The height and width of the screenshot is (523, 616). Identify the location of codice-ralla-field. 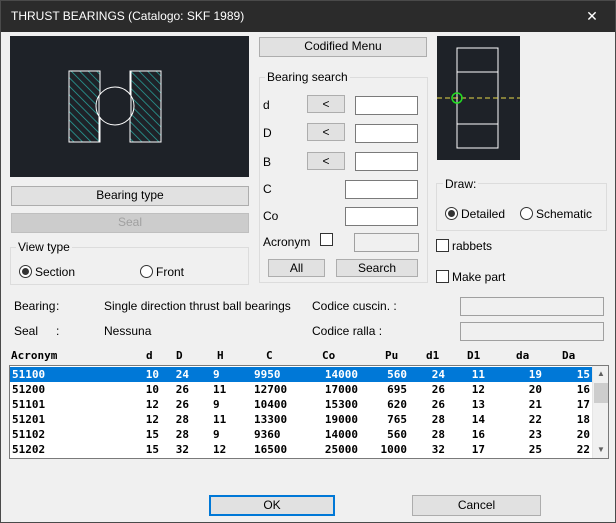
(532, 331).